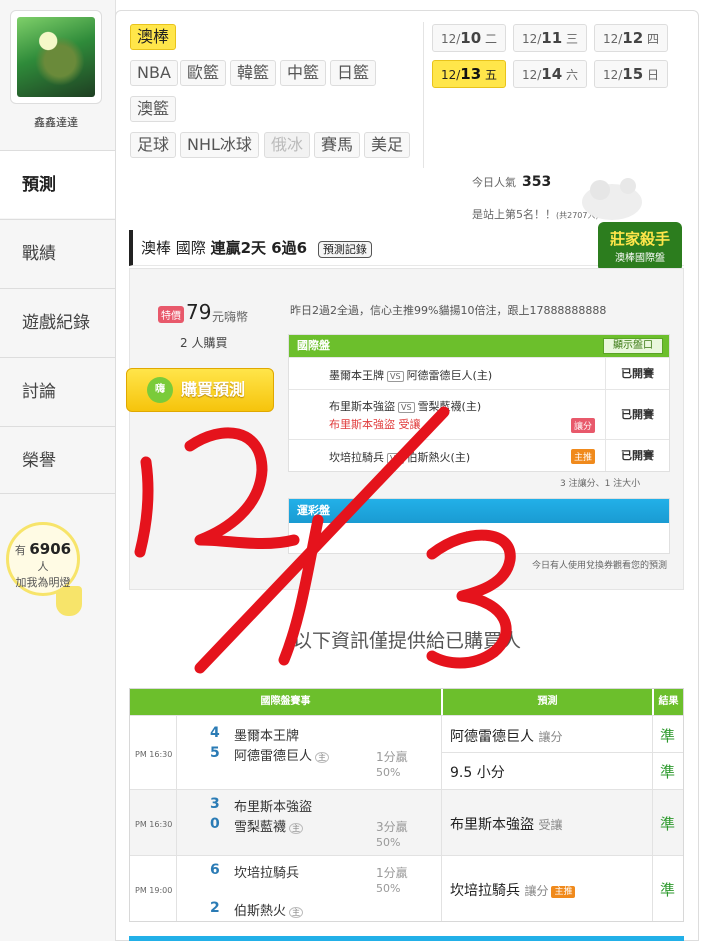 Image resolution: width=720 pixels, height=941 pixels. I want to click on team-away: 坎培拉騎兵, so click(267, 873).